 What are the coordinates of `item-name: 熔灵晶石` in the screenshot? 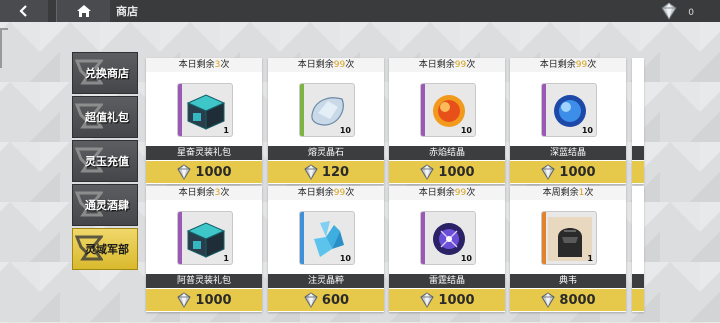 It's located at (326, 153).